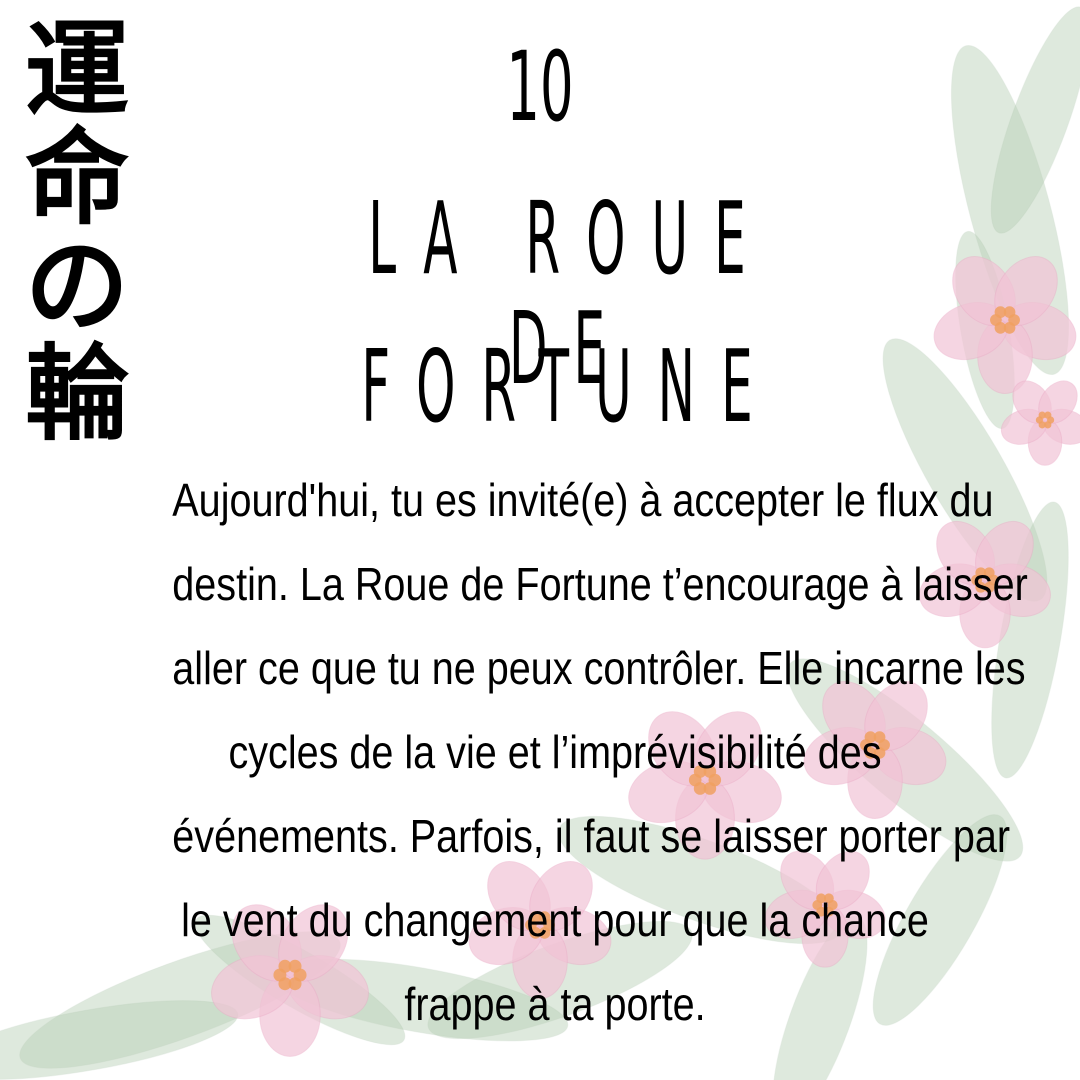 This screenshot has height=1080, width=1080. Describe the element at coordinates (76, 286) in the screenshot. I see `kanji-char: の` at that location.